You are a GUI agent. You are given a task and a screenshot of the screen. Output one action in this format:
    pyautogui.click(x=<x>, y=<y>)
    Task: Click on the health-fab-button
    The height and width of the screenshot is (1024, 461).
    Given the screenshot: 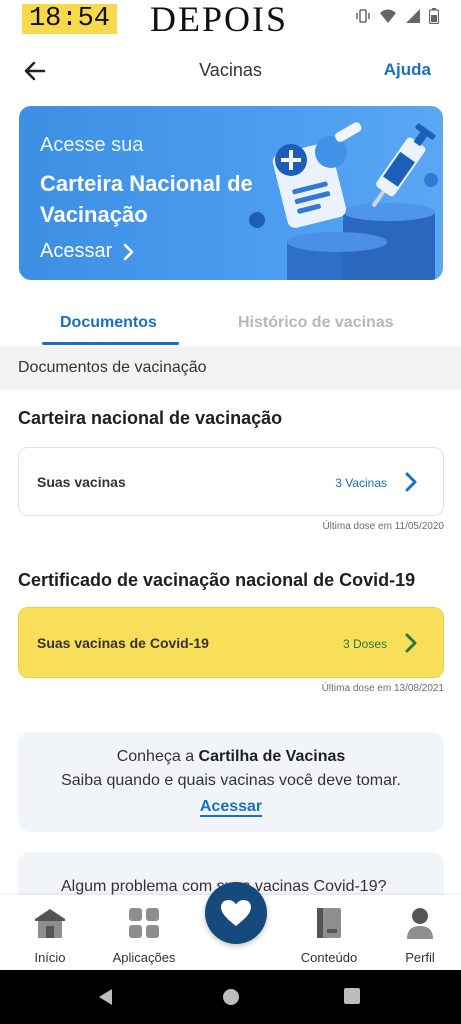 What is the action you would take?
    pyautogui.click(x=236, y=913)
    